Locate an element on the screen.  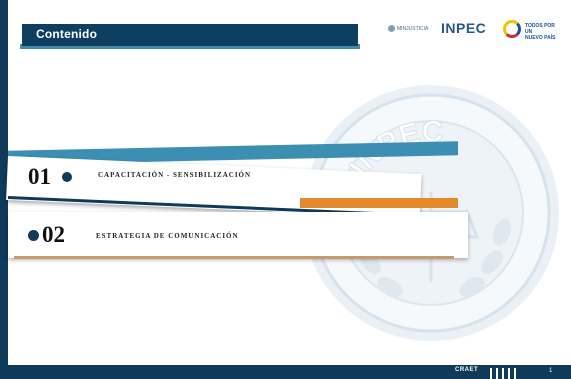
footer-brand: CRAET is located at coordinates (467, 370).